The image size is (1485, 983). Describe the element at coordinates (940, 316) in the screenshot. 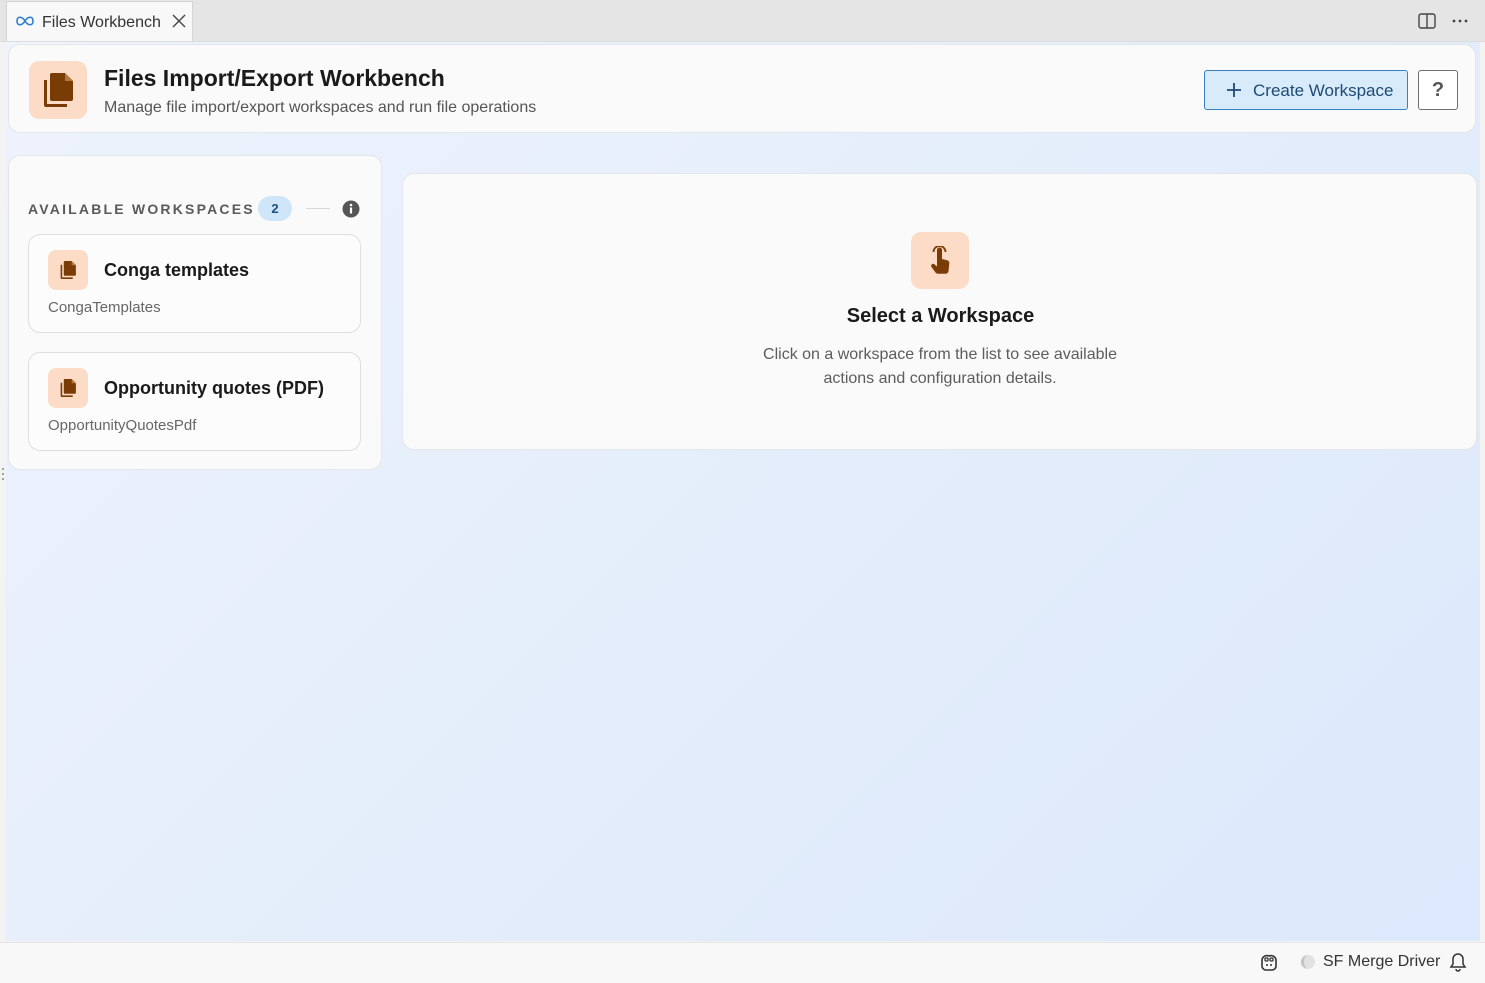

I see `empty-state-title: Select a Workspace` at that location.